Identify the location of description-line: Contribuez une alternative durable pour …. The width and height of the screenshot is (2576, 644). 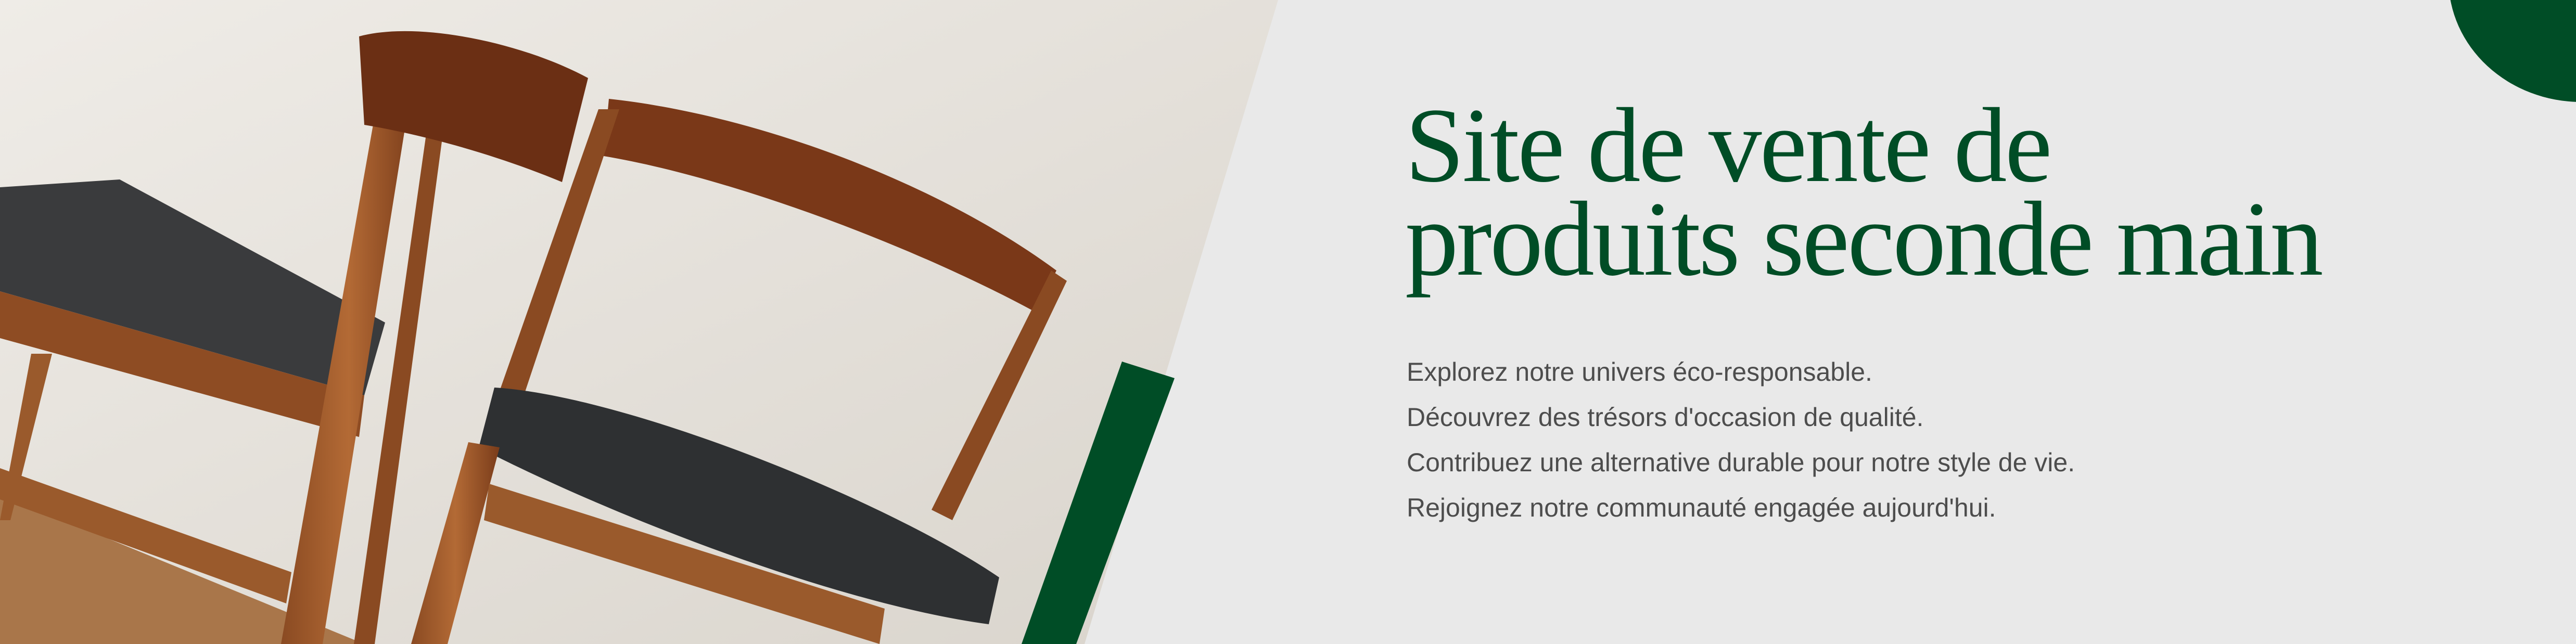
(1741, 462).